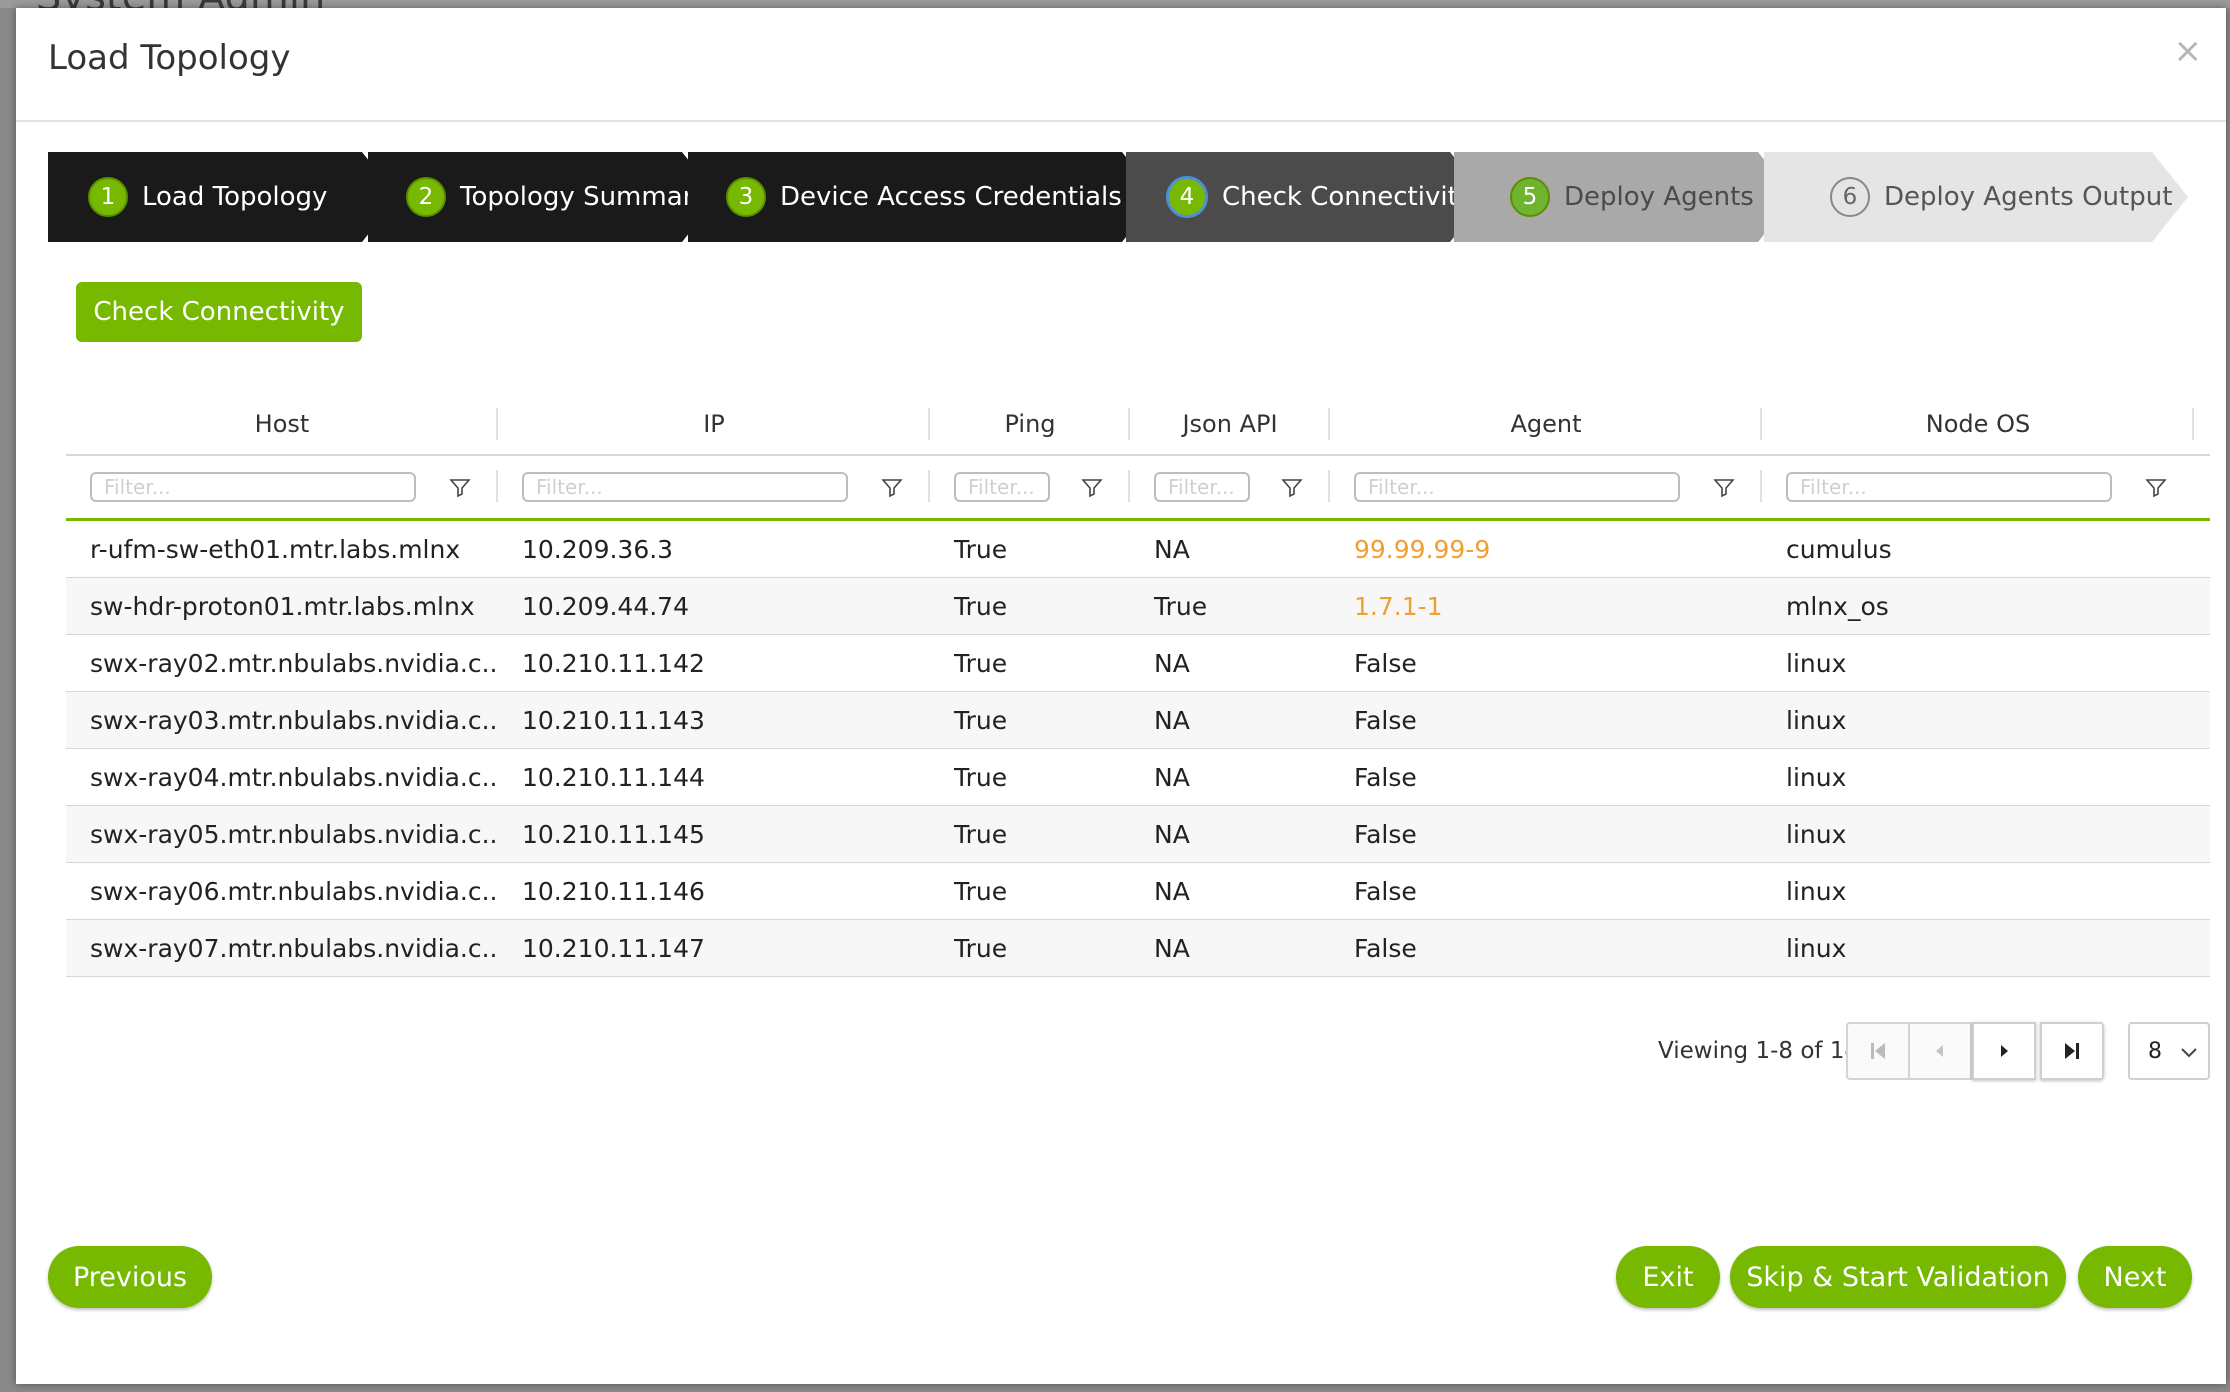 Image resolution: width=2230 pixels, height=1392 pixels. I want to click on next-page-button, so click(2004, 1051).